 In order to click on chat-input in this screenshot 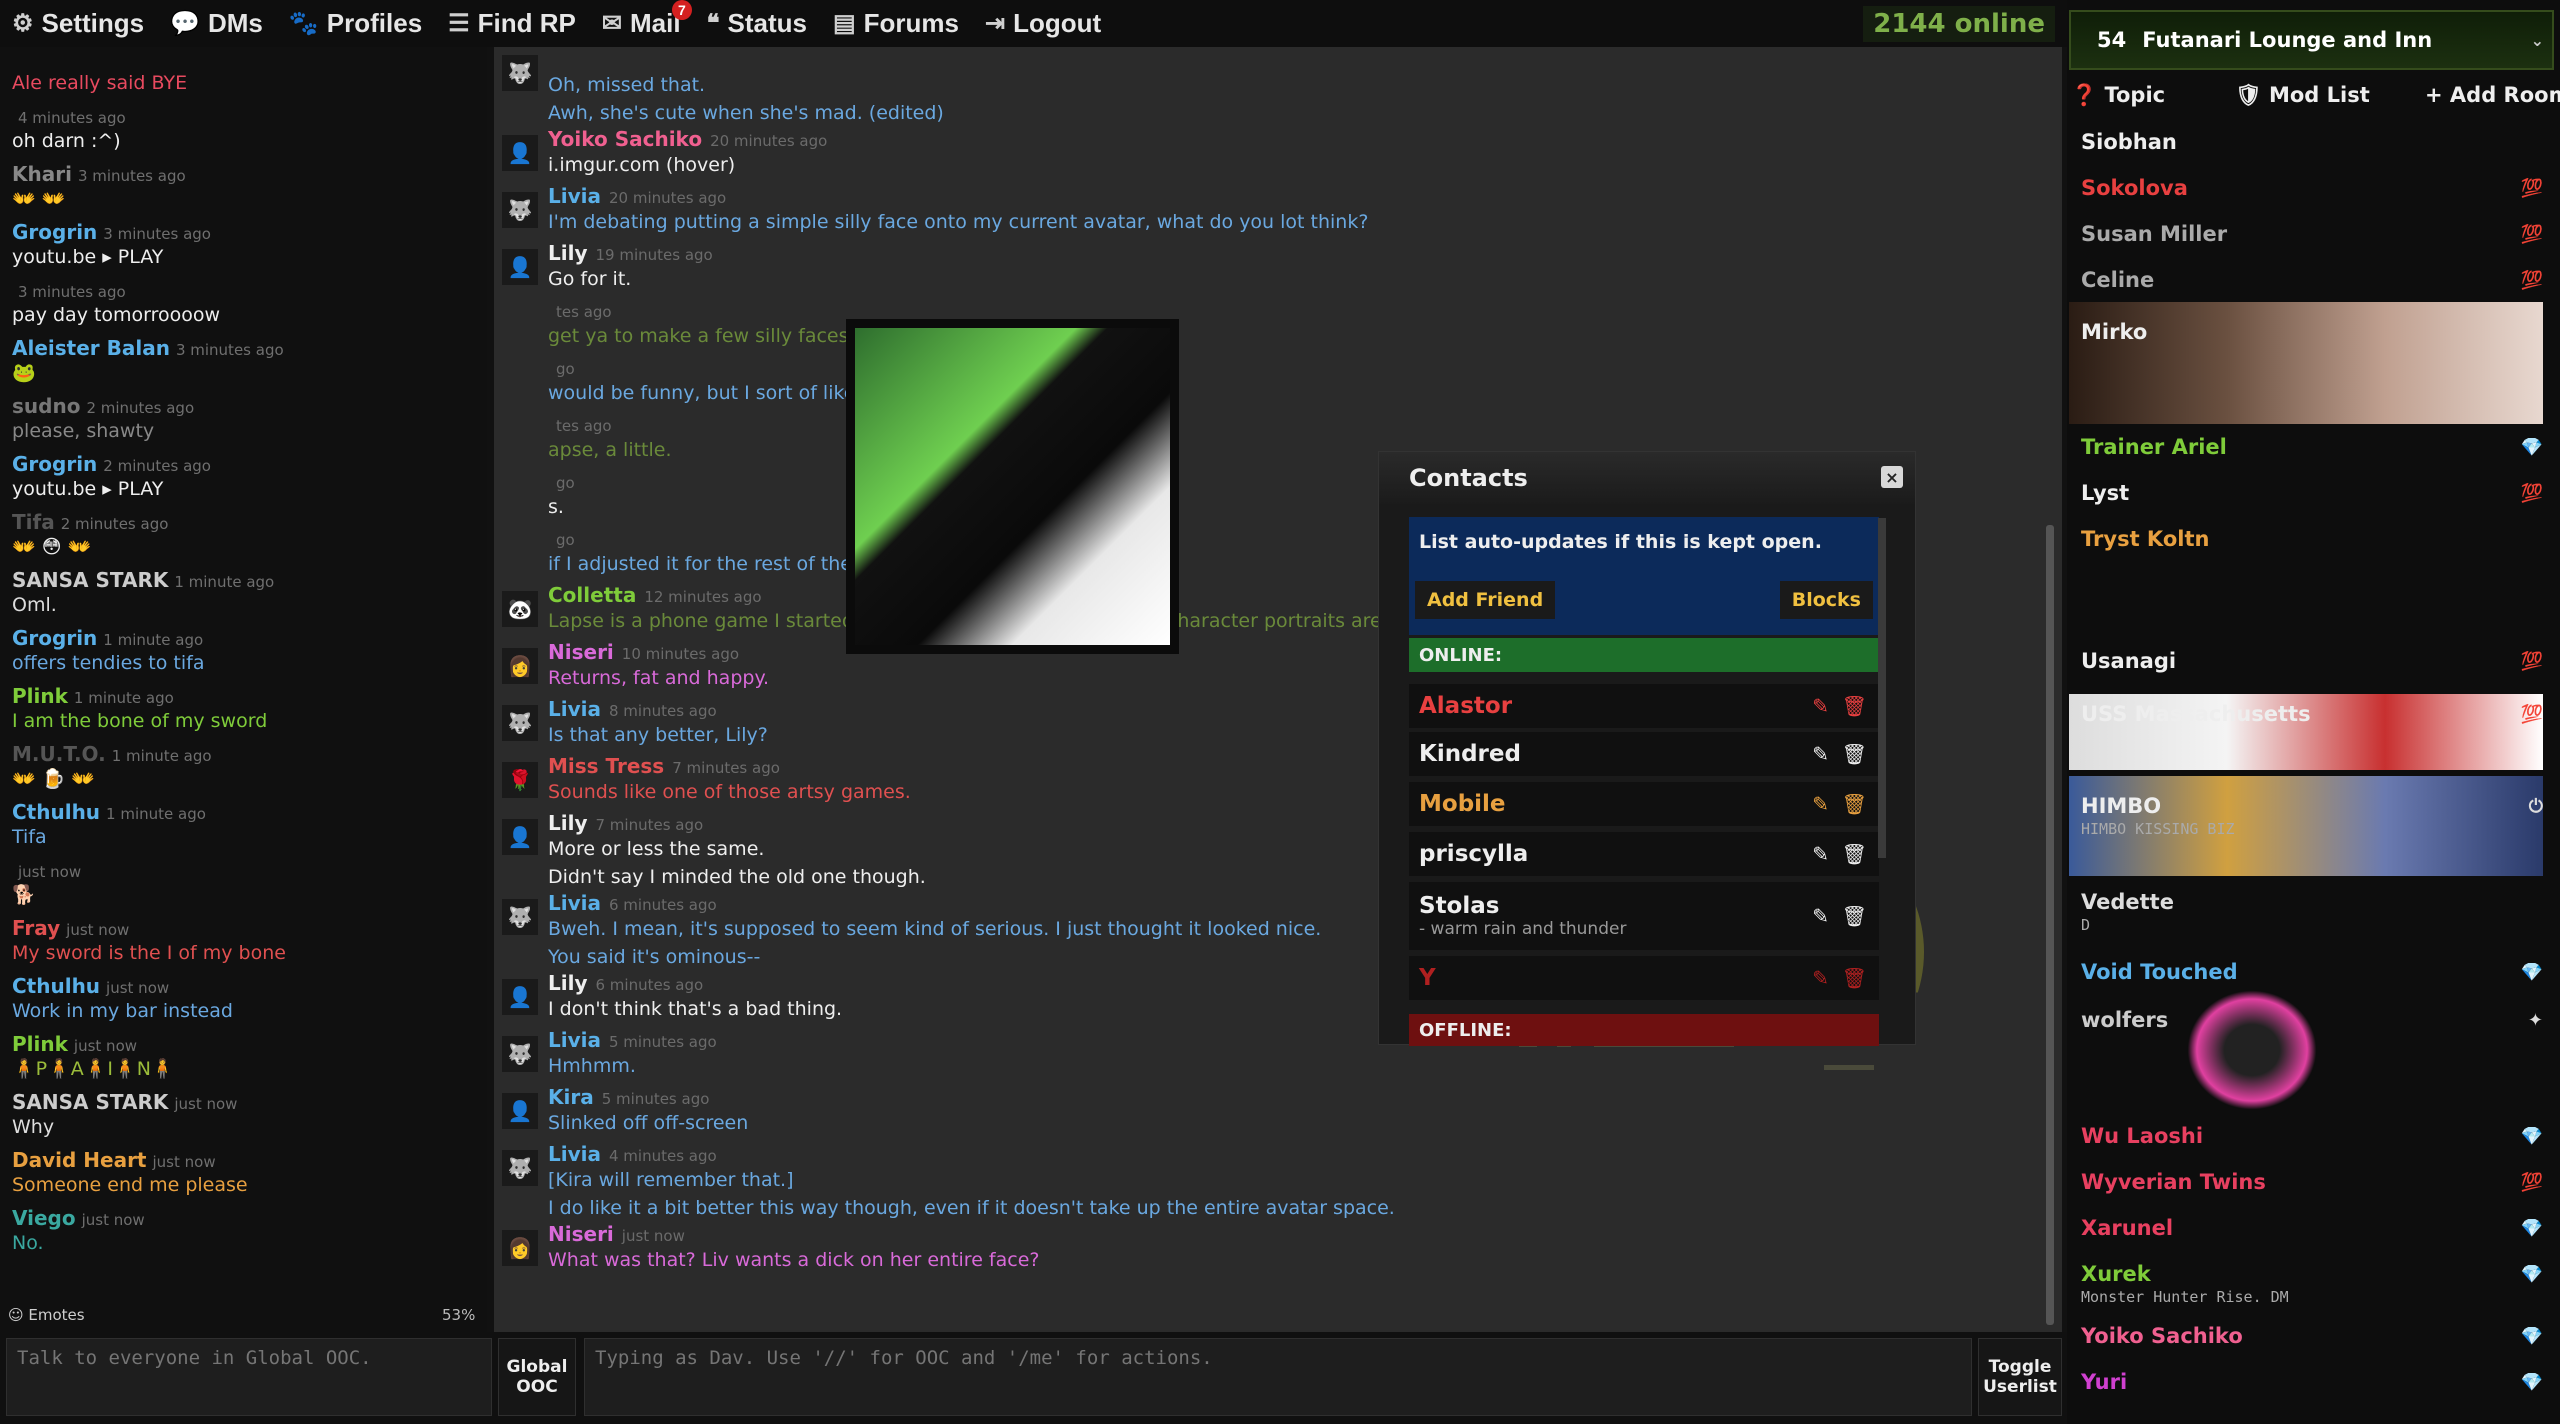, I will do `click(1278, 1377)`.